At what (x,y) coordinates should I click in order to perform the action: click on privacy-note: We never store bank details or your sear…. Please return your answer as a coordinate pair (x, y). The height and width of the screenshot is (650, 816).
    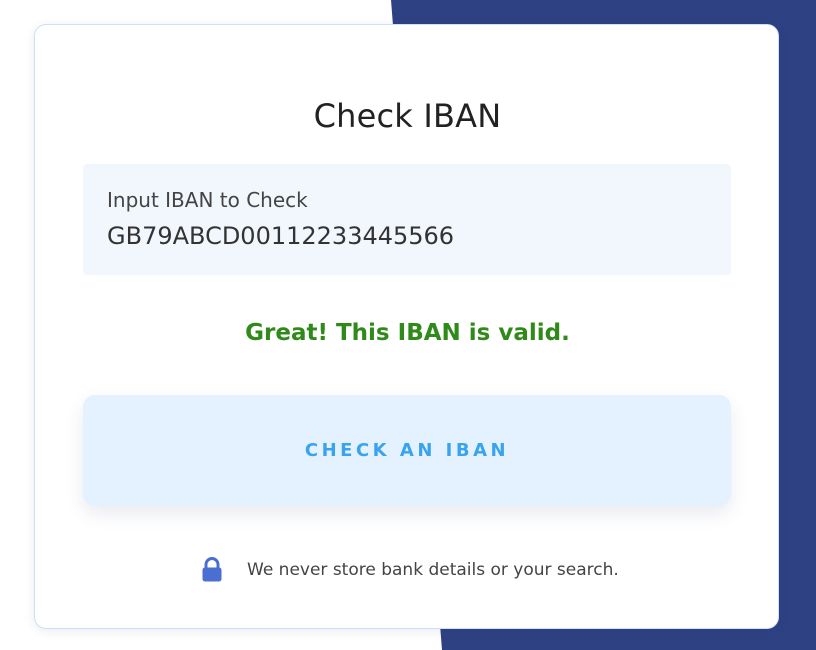
    Looking at the image, I should click on (410, 570).